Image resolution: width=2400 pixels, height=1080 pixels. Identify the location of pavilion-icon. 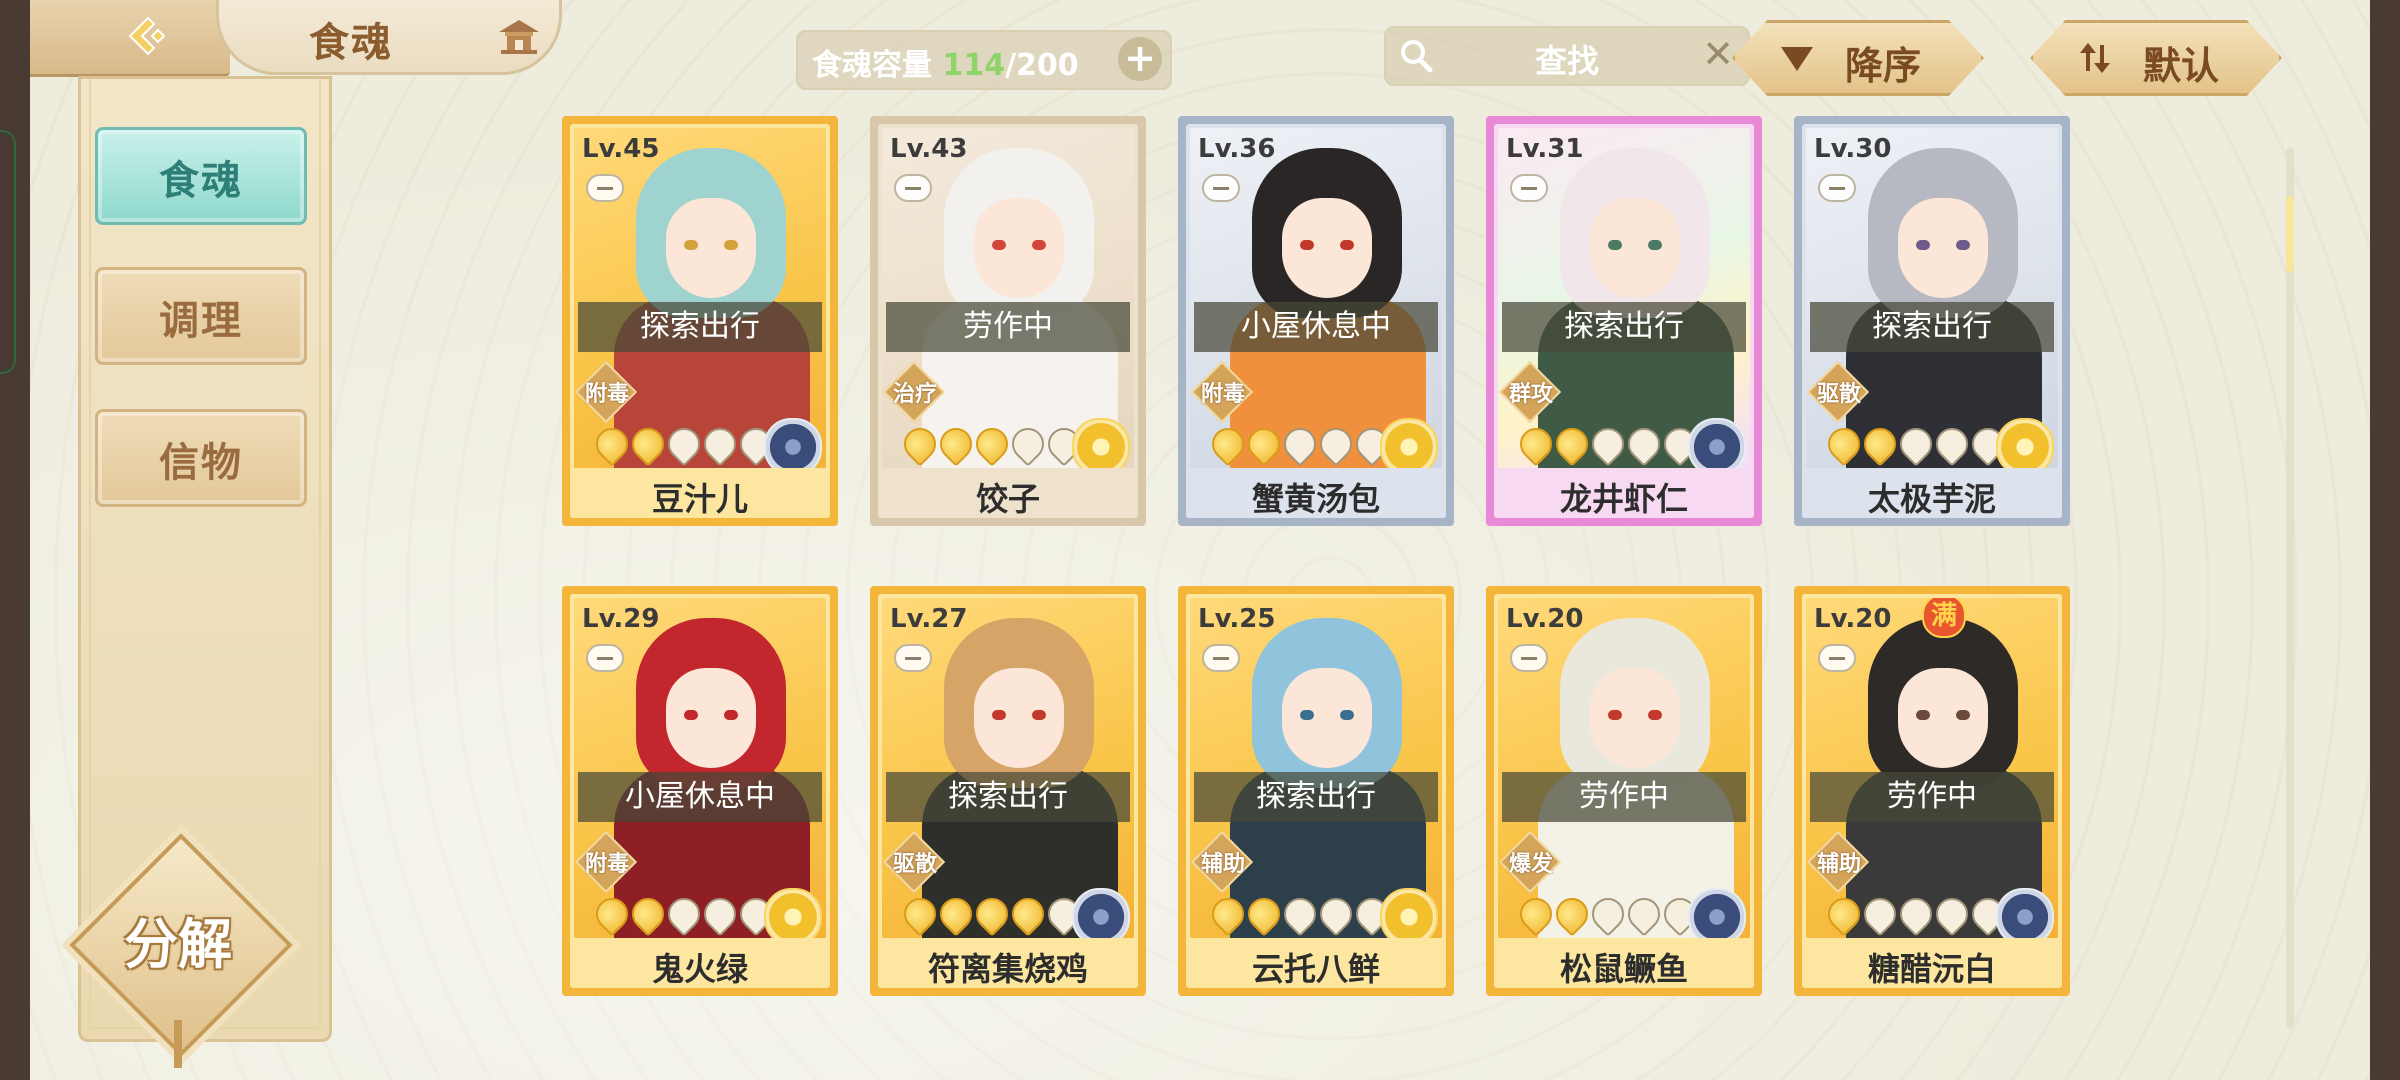
(519, 36).